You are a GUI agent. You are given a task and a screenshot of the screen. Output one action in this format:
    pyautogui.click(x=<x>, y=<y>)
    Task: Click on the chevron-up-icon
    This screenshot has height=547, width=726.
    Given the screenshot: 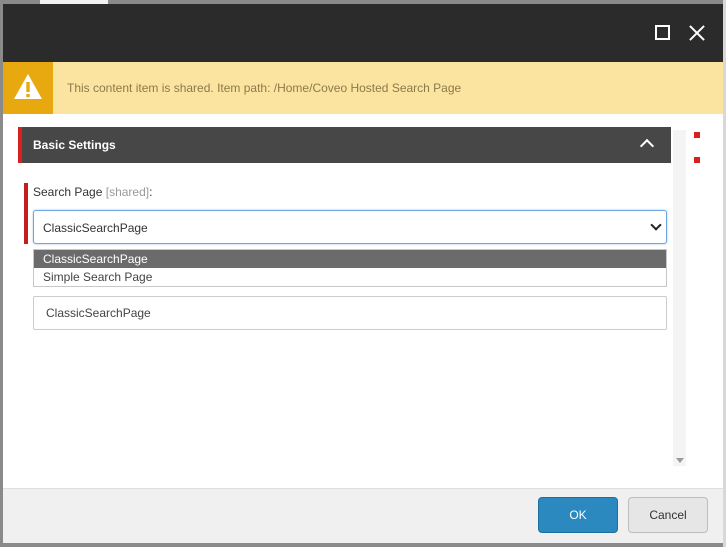 What is the action you would take?
    pyautogui.click(x=647, y=146)
    